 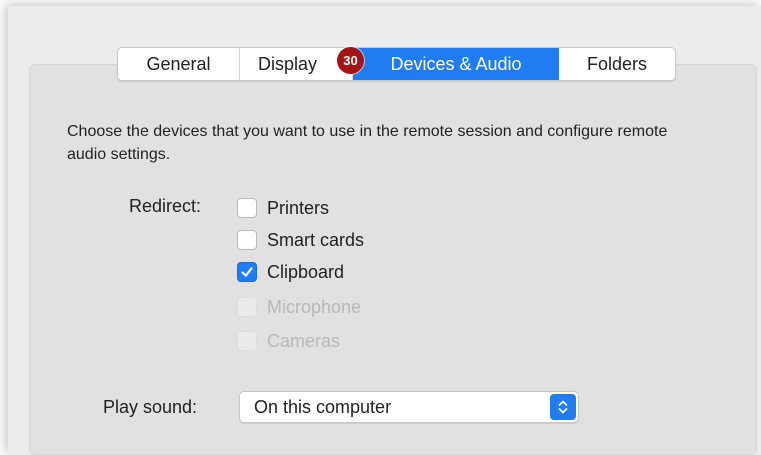 I want to click on play-sound-value: On this computer, so click(x=323, y=407).